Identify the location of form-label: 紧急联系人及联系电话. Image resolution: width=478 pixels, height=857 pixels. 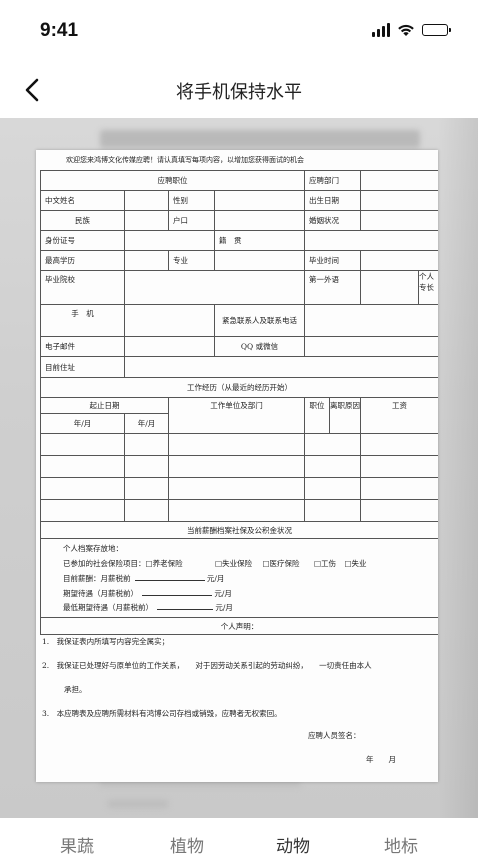
(259, 320).